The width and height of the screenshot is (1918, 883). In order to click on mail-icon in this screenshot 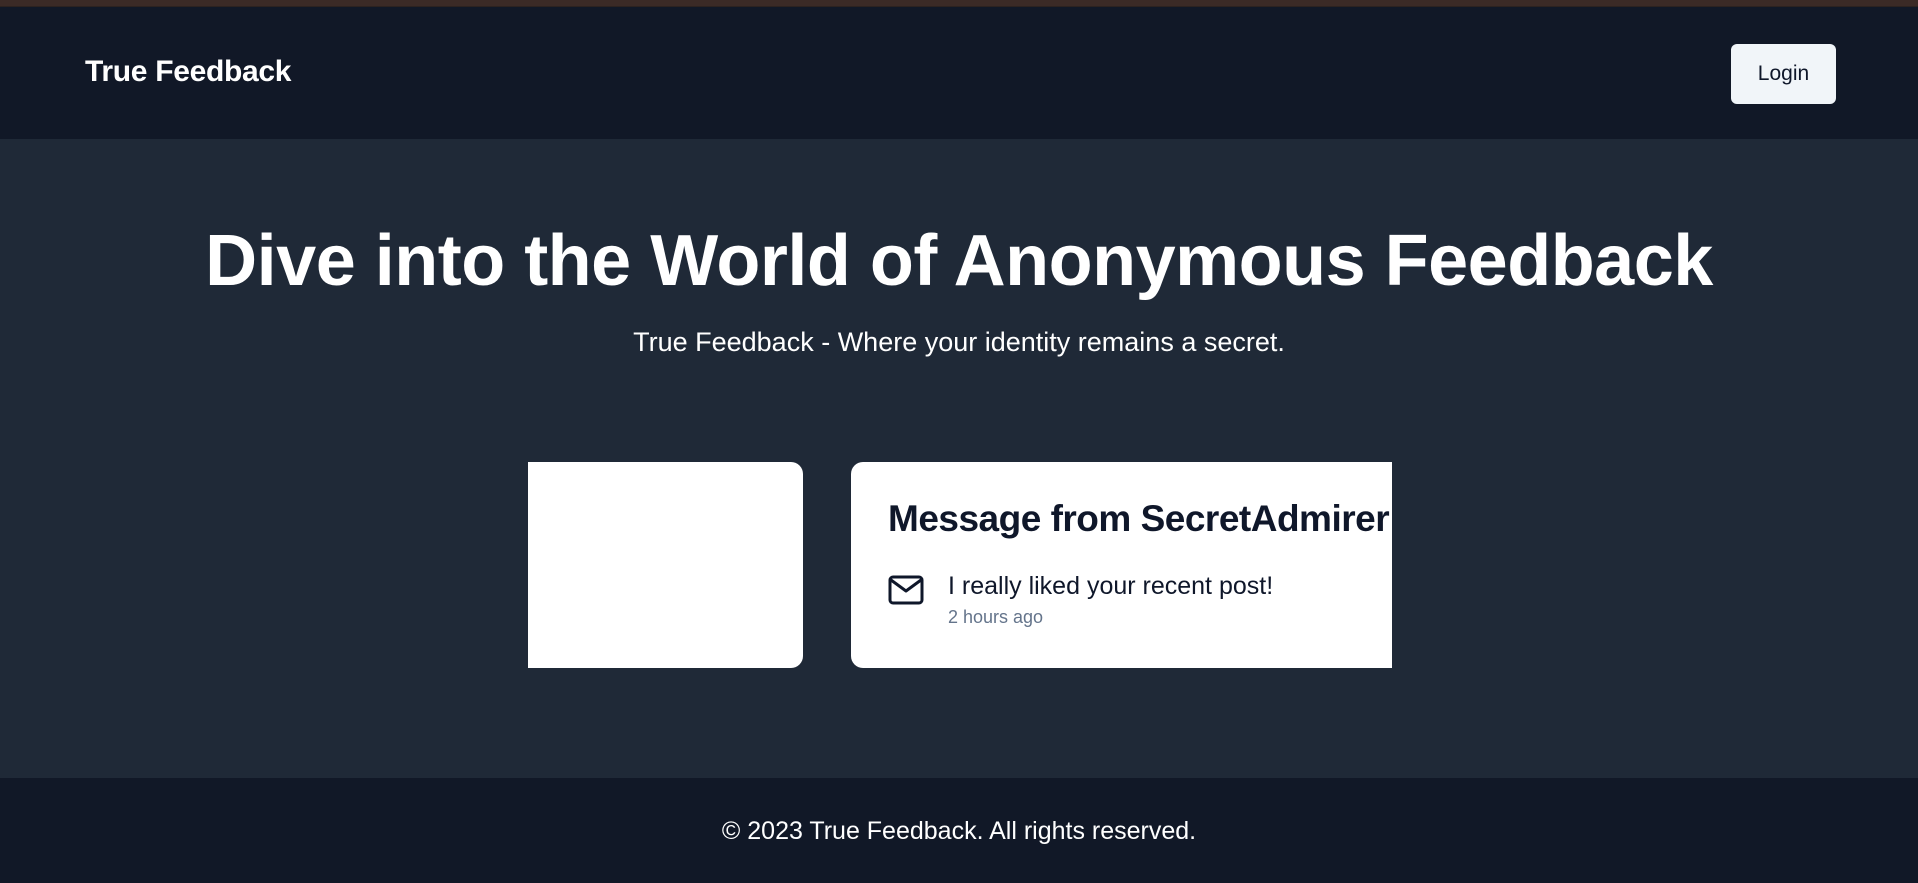, I will do `click(906, 590)`.